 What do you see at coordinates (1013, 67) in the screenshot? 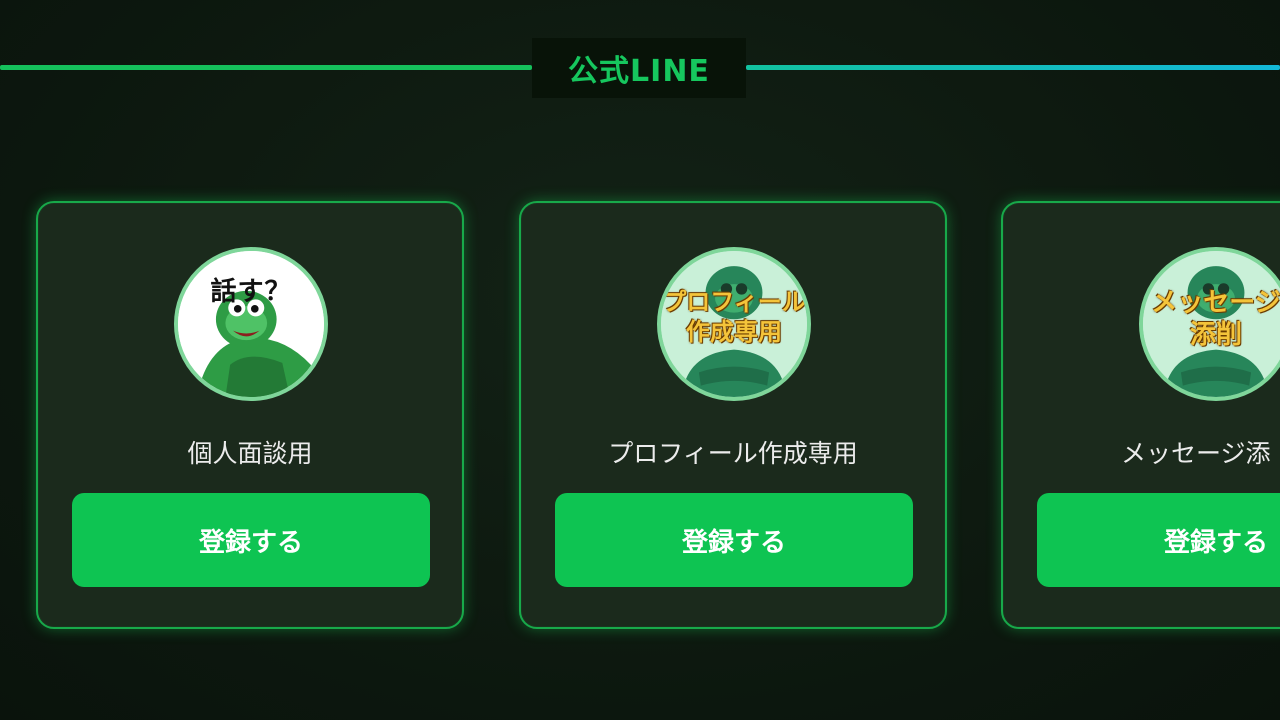
I see `header-divider-right` at bounding box center [1013, 67].